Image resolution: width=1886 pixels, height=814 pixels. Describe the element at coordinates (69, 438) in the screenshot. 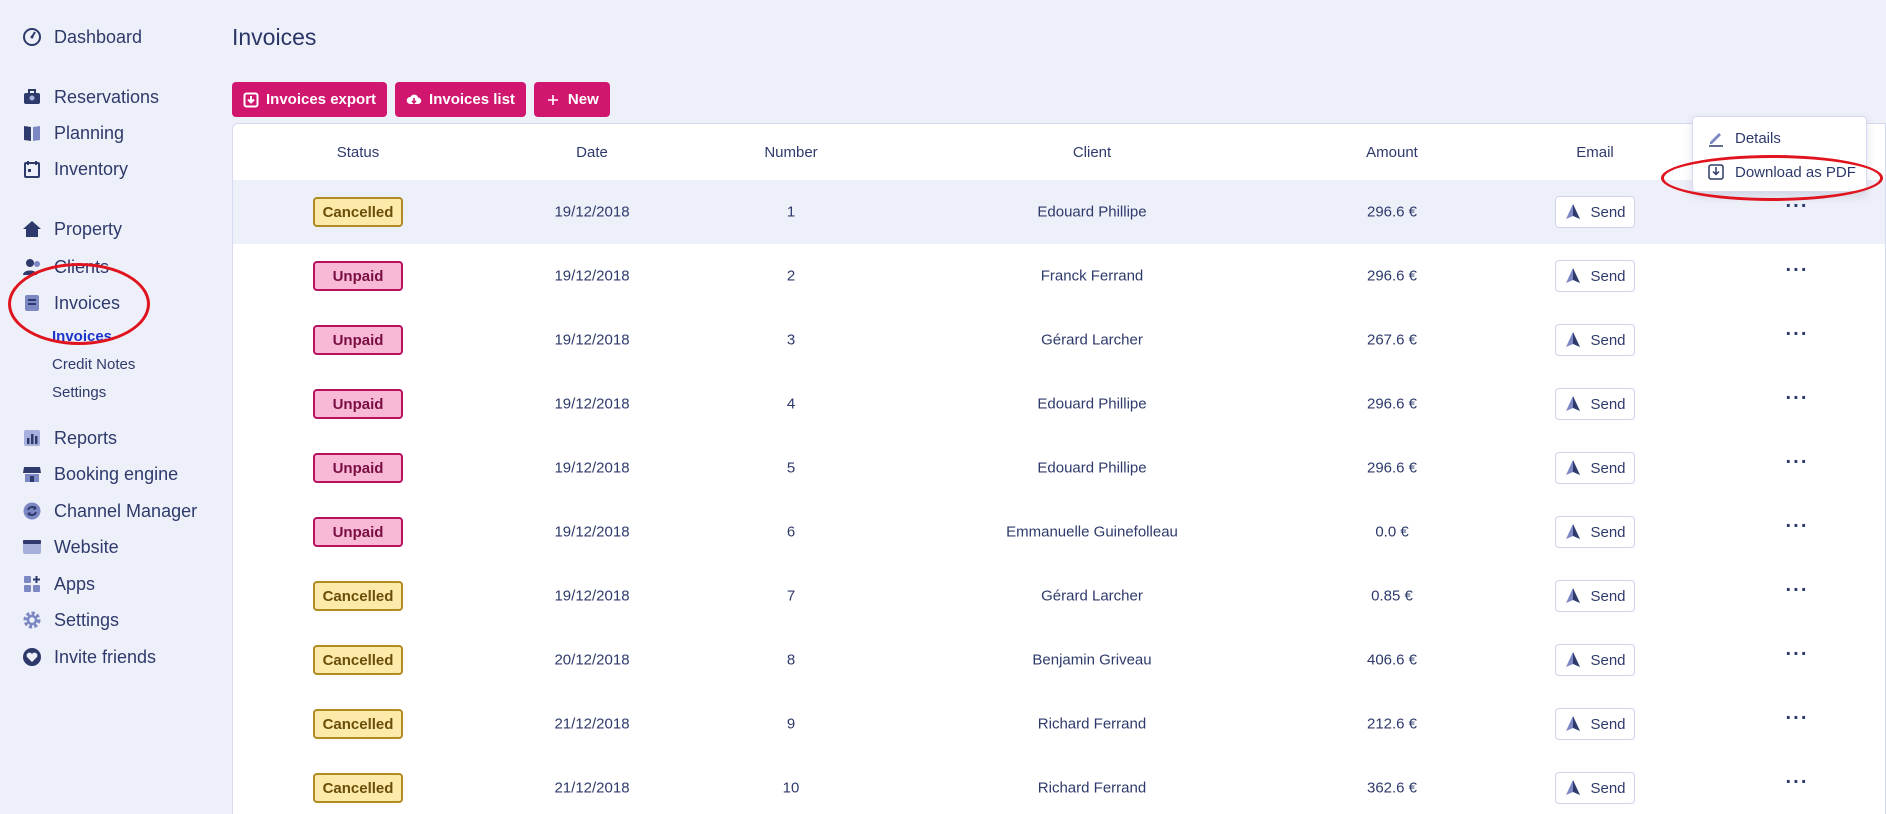

I see `sidebar-item-reports: Reports` at that location.